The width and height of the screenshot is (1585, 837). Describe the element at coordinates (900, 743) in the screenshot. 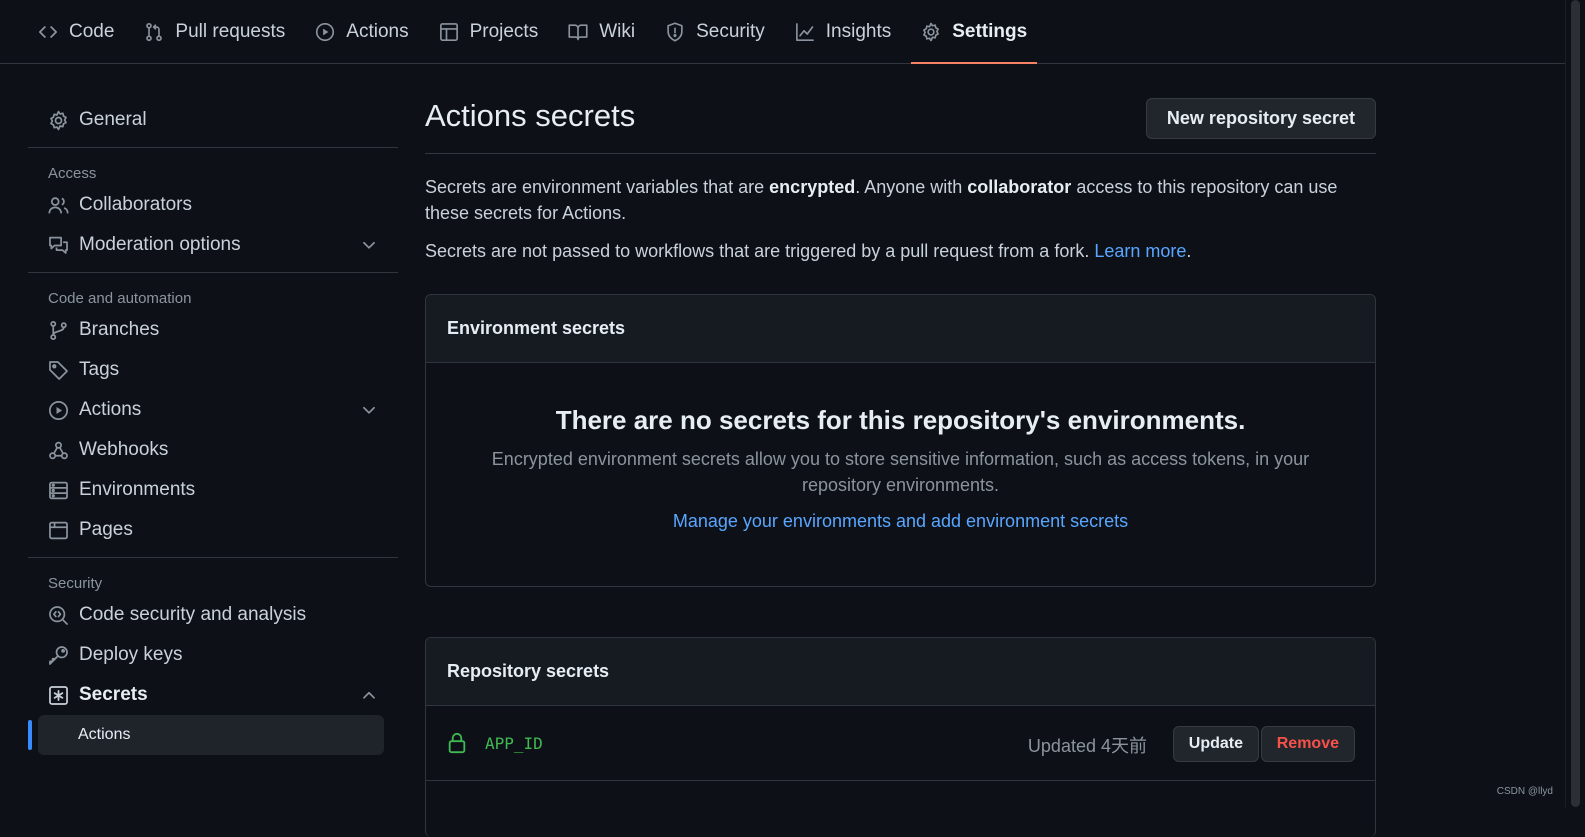

I see `secret-row: APP_ID Updated 4天前 Update Remove` at that location.